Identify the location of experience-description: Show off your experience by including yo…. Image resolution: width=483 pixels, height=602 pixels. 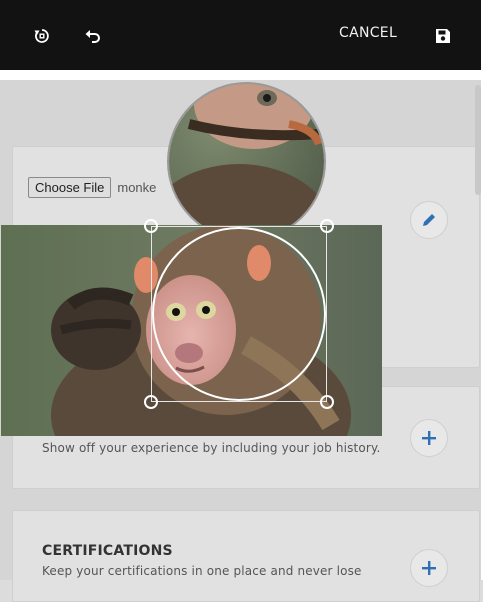
(211, 448).